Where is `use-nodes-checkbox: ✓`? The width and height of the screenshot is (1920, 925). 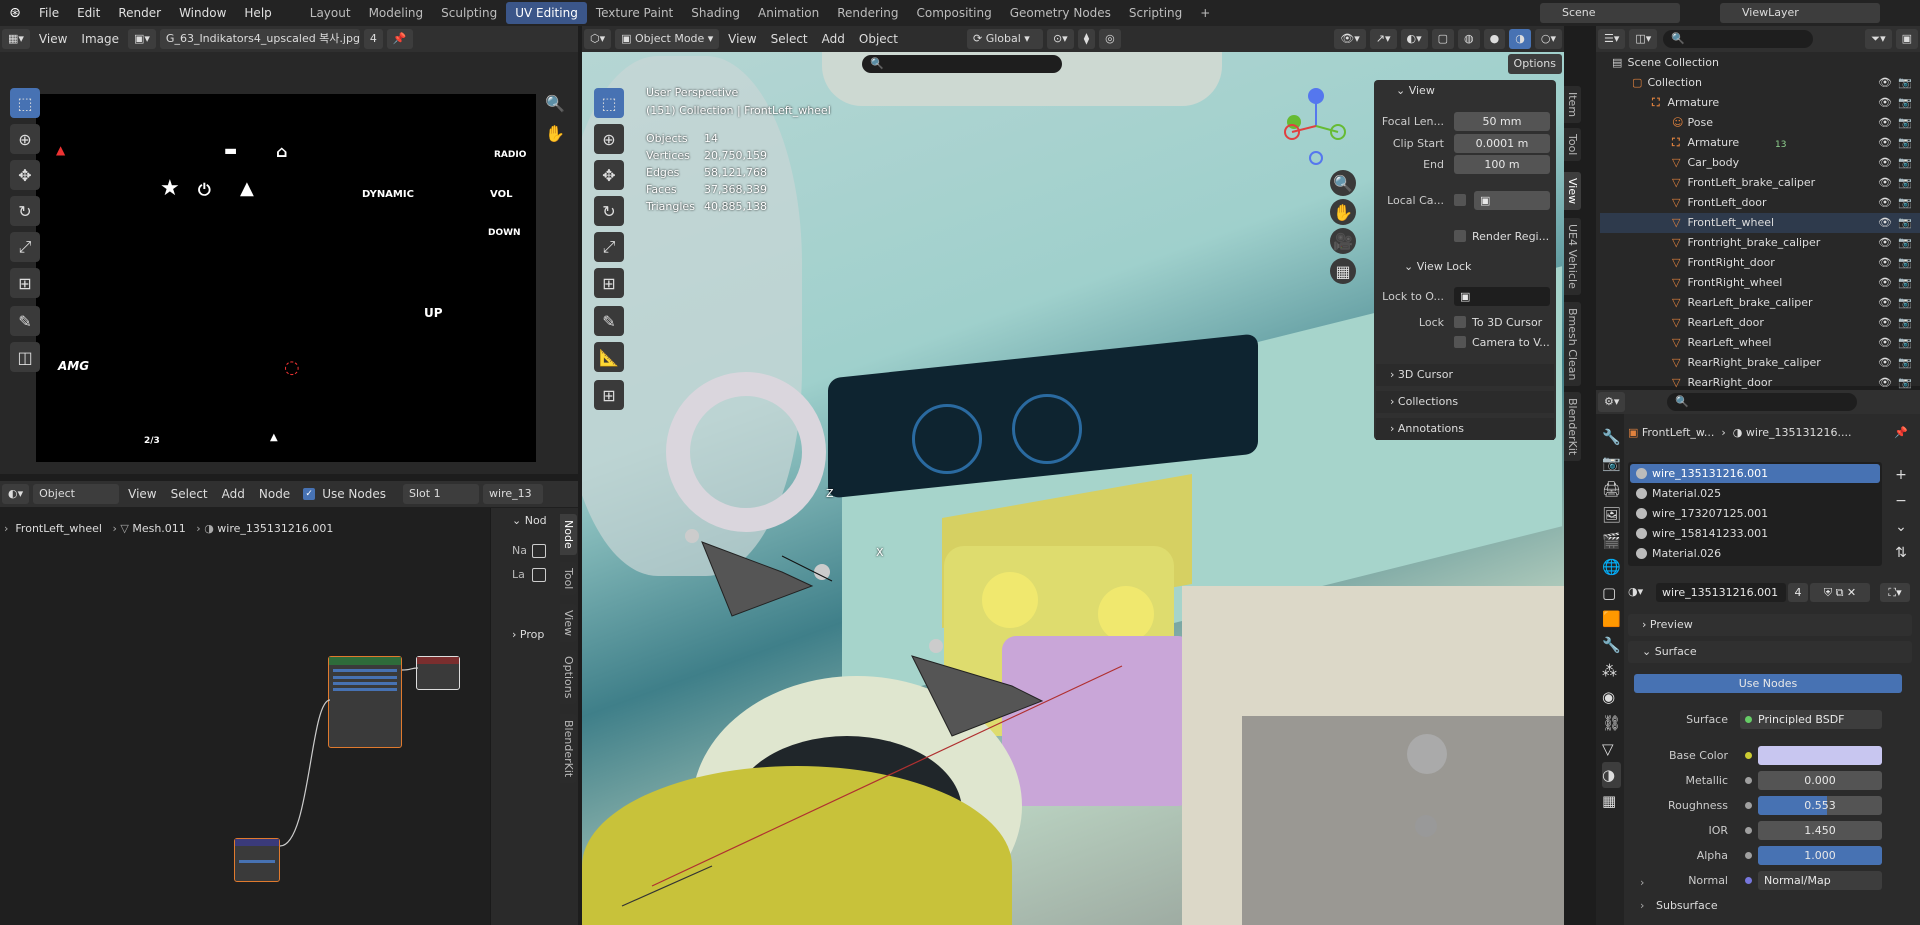
use-nodes-checkbox: ✓ is located at coordinates (309, 494).